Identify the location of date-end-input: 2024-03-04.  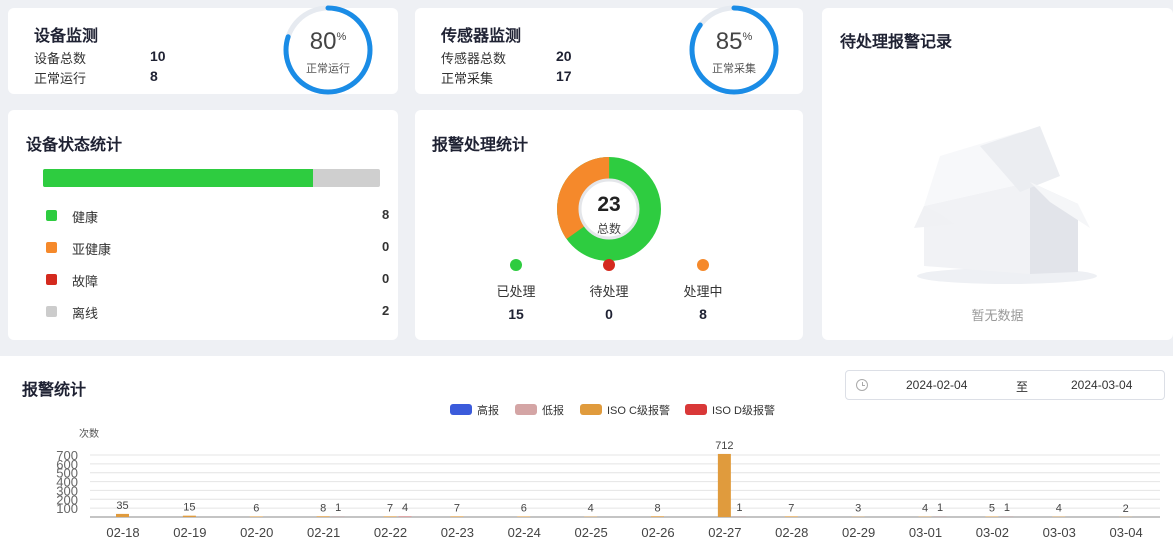
(1101, 385).